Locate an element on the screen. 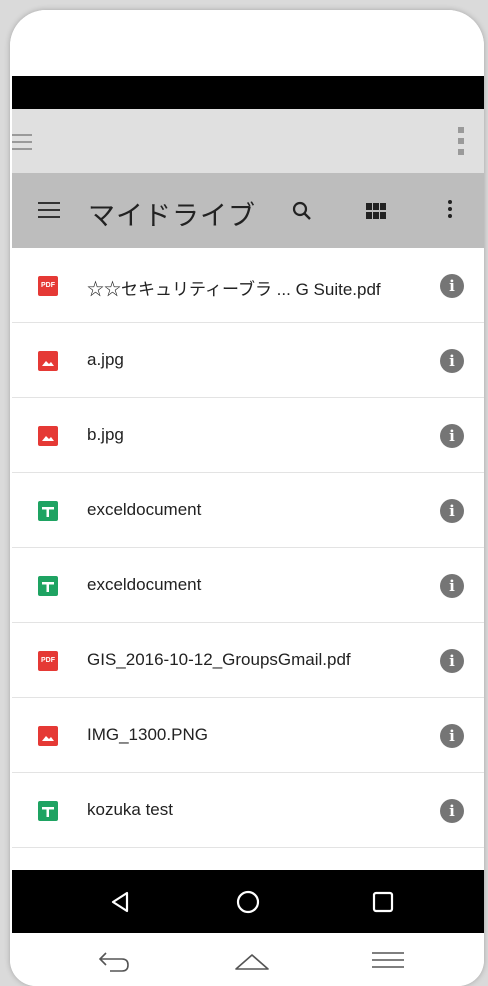 This screenshot has width=488, height=986. home-icon is located at coordinates (248, 902).